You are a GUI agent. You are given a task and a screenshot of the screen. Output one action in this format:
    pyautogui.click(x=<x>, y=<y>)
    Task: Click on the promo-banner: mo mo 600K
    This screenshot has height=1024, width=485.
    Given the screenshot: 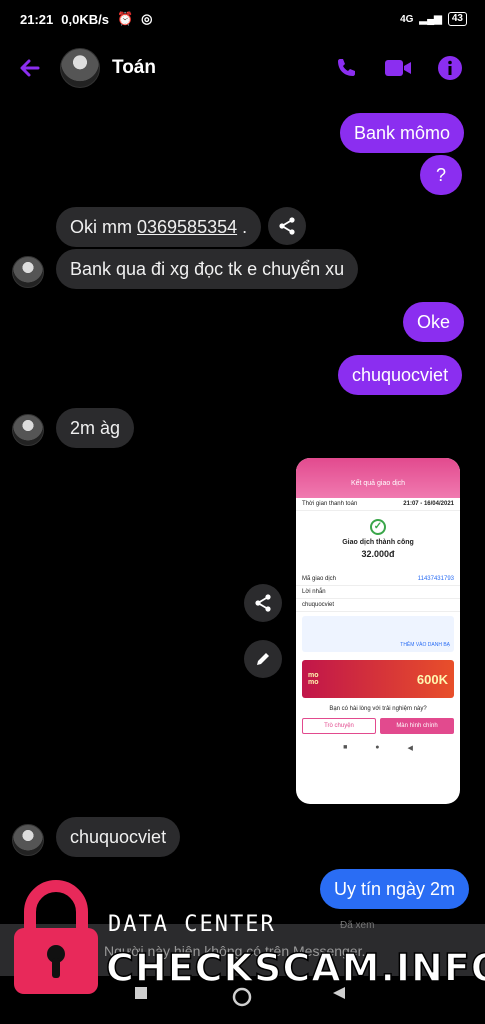 What is the action you would take?
    pyautogui.click(x=378, y=679)
    